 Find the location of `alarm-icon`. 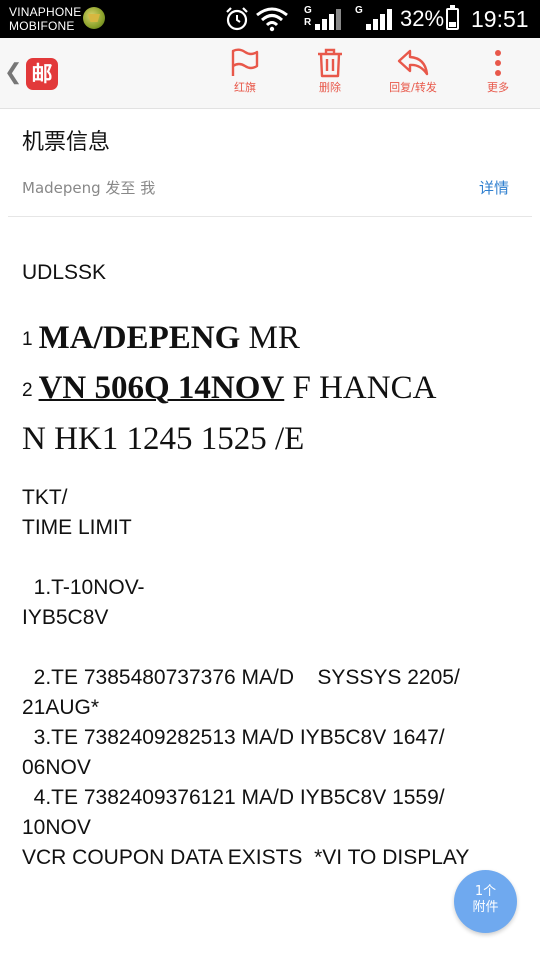

alarm-icon is located at coordinates (237, 19).